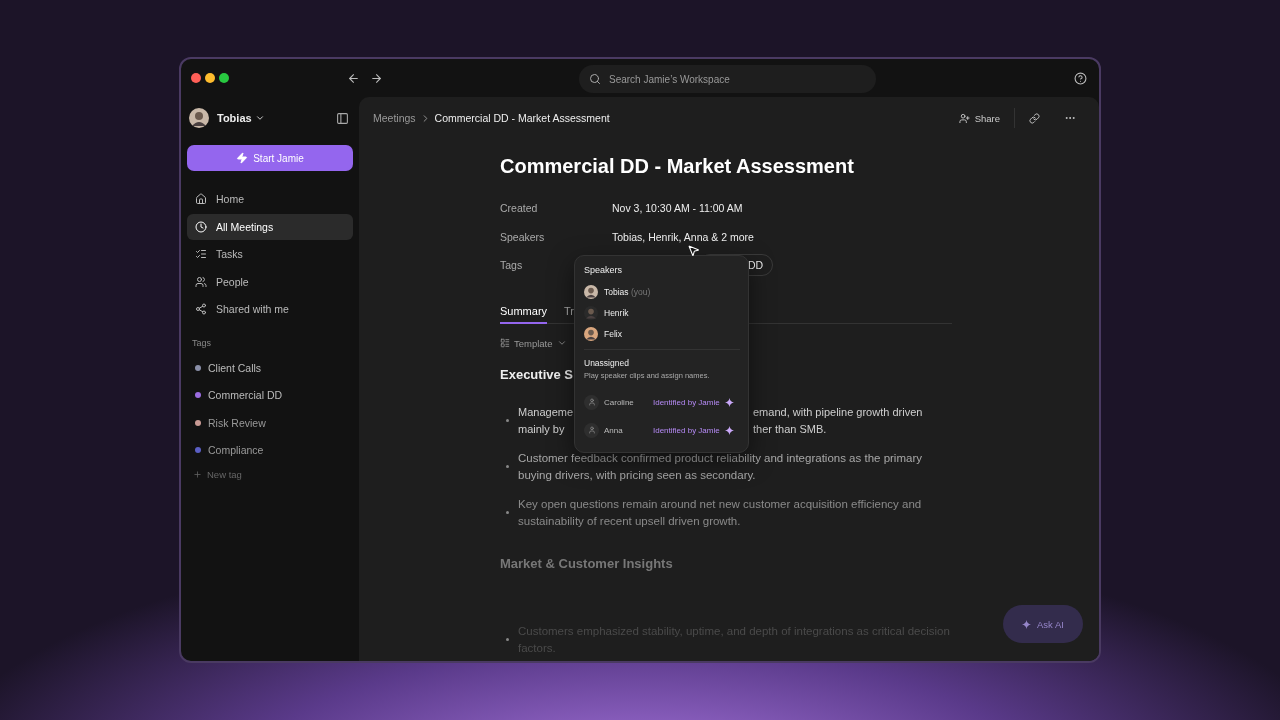 The image size is (1280, 720). I want to click on field-label: Tags, so click(511, 265).